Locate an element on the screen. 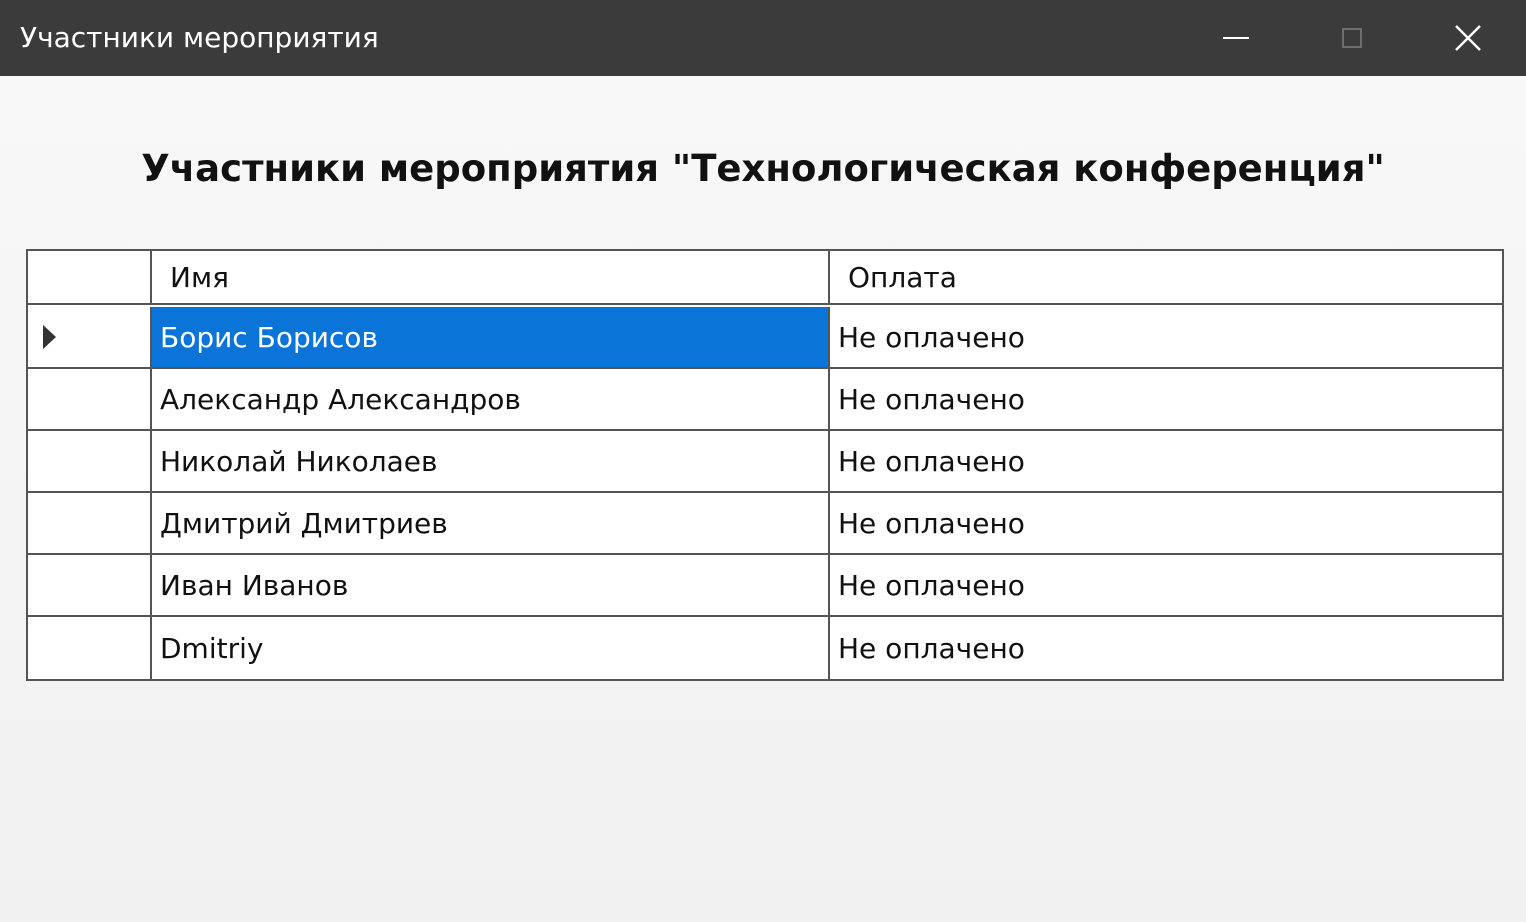 Image resolution: width=1526 pixels, height=922 pixels. minimize-icon is located at coordinates (1236, 38).